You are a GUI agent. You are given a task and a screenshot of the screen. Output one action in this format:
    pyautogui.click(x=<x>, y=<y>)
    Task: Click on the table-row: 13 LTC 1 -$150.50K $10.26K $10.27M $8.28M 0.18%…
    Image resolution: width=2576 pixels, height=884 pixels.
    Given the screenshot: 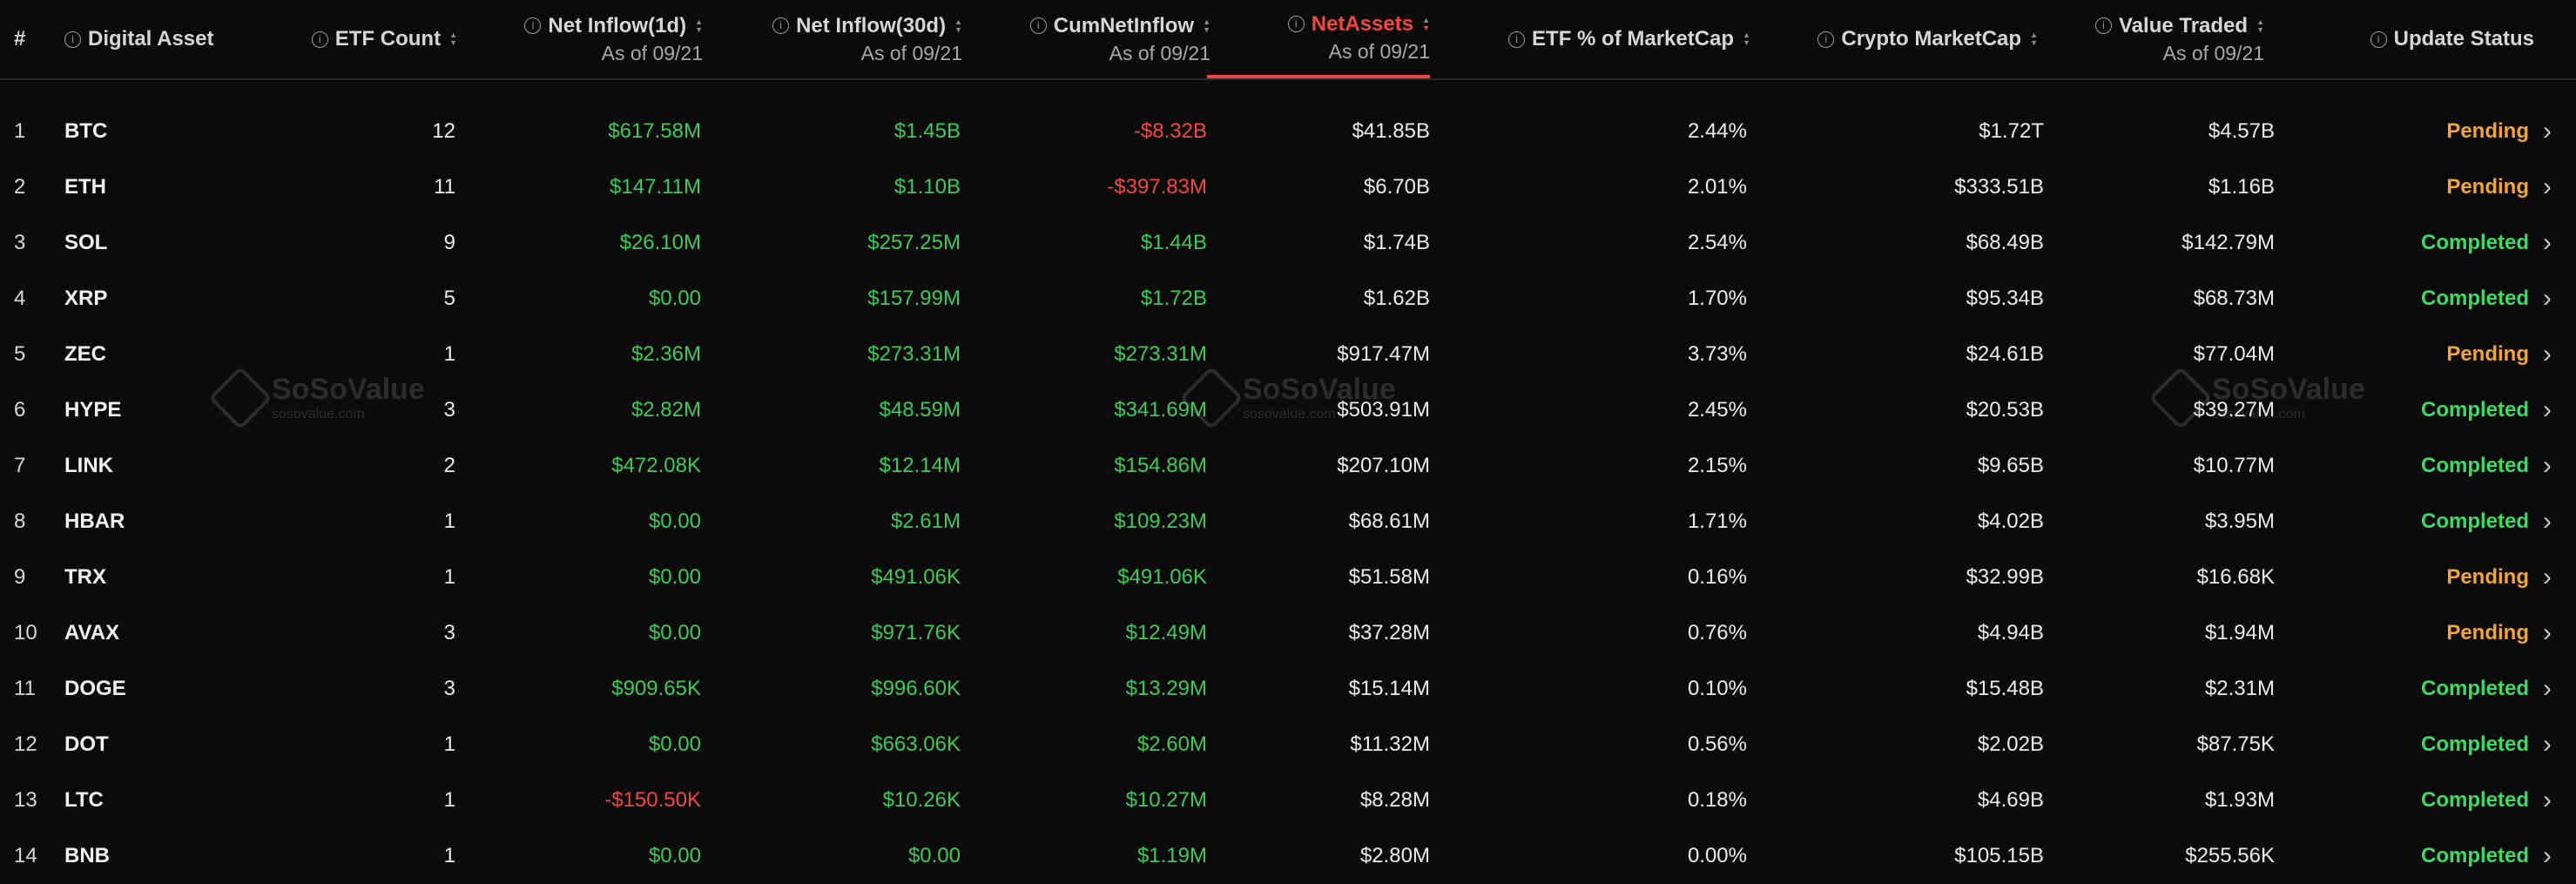 What is the action you would take?
    pyautogui.click(x=1288, y=800)
    